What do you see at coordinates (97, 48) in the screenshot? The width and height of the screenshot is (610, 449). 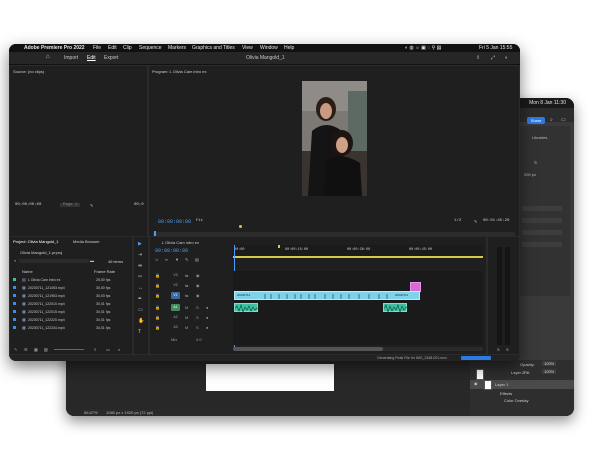 I see `menu-file: File` at bounding box center [97, 48].